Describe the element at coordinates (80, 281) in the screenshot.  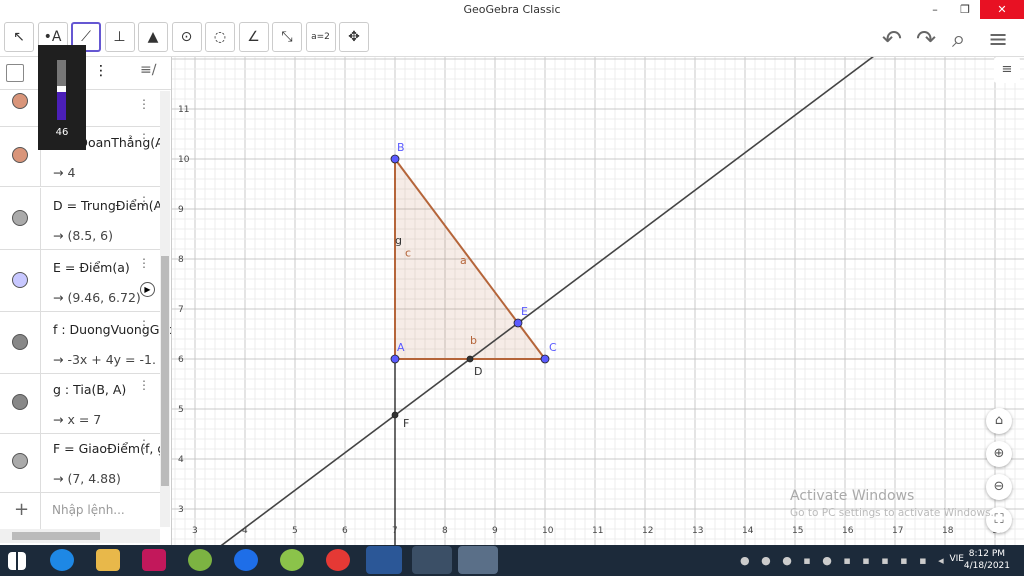
I see `algebra-item: E = Điểm(a) → (9.46, 6.72) ⋮ ▶` at that location.